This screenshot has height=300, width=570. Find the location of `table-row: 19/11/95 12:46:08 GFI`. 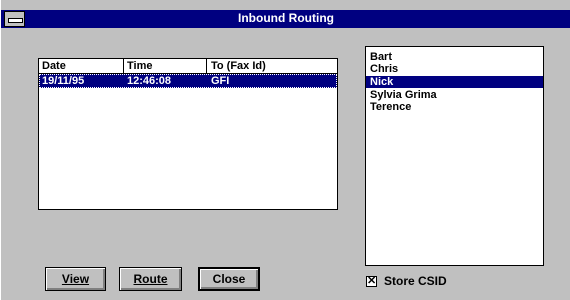

table-row: 19/11/95 12:46:08 GFI is located at coordinates (188, 81).